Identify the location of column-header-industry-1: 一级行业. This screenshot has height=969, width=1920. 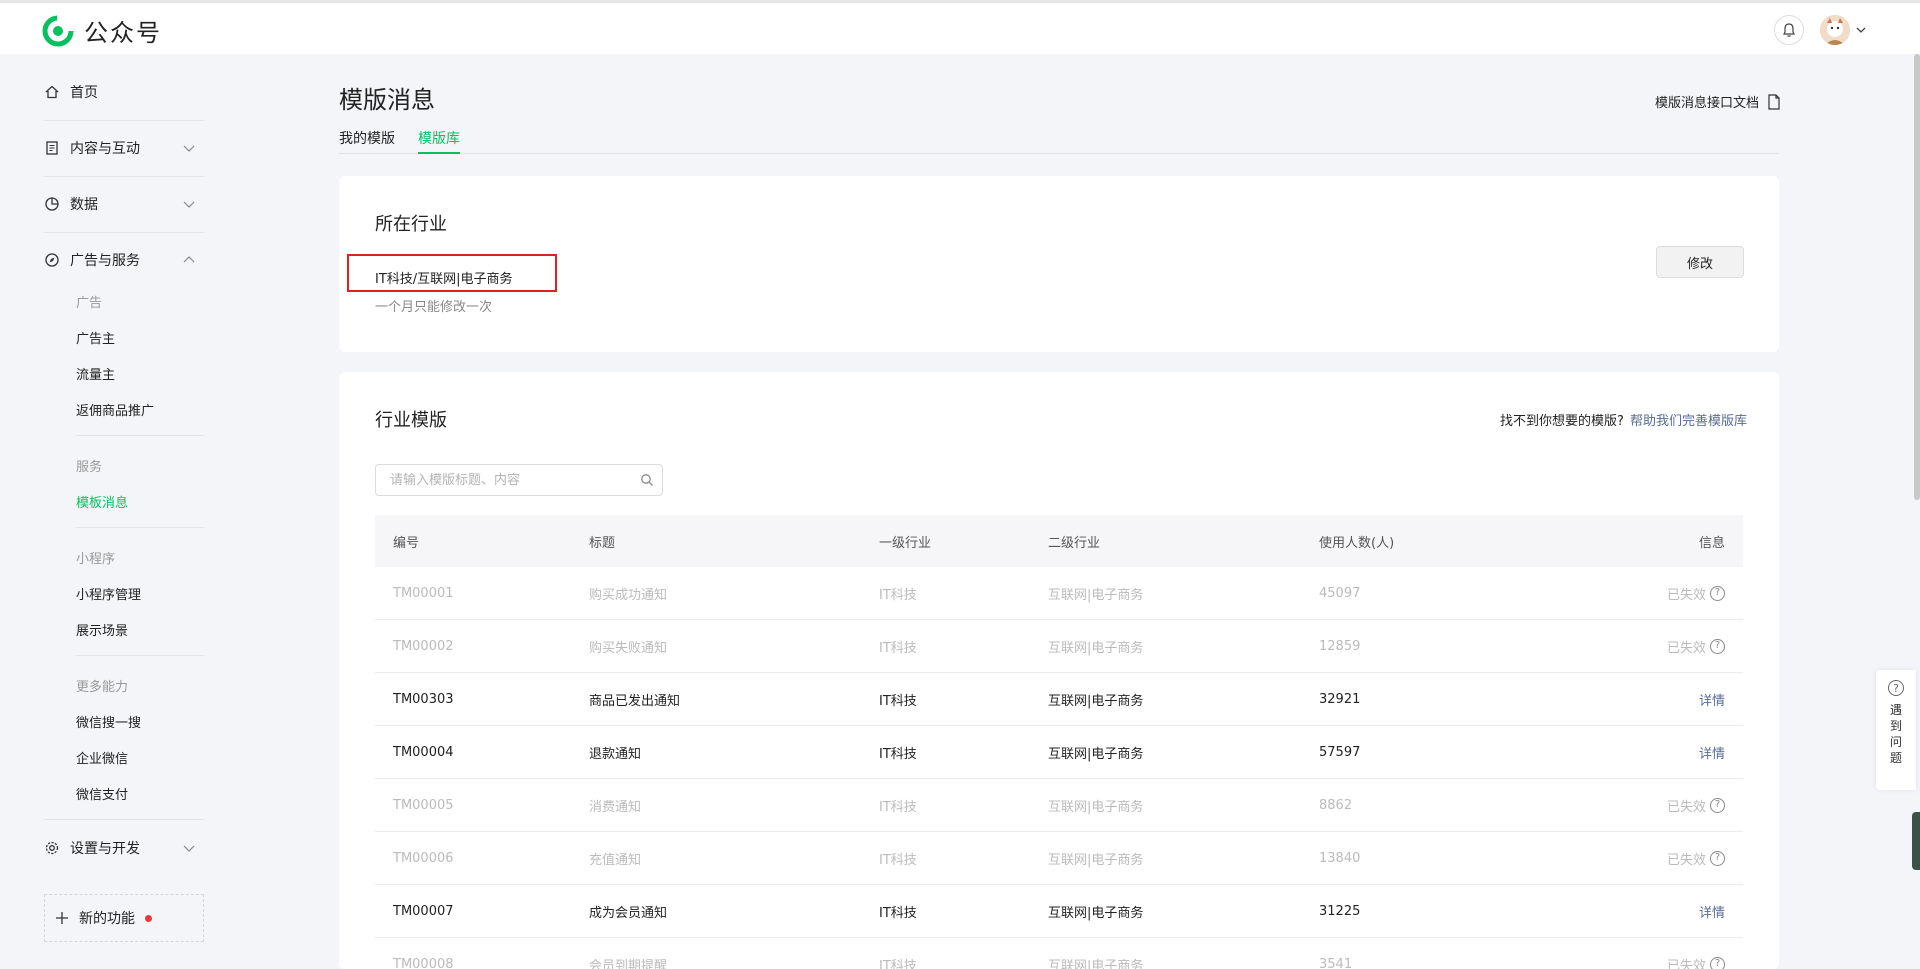
(905, 543).